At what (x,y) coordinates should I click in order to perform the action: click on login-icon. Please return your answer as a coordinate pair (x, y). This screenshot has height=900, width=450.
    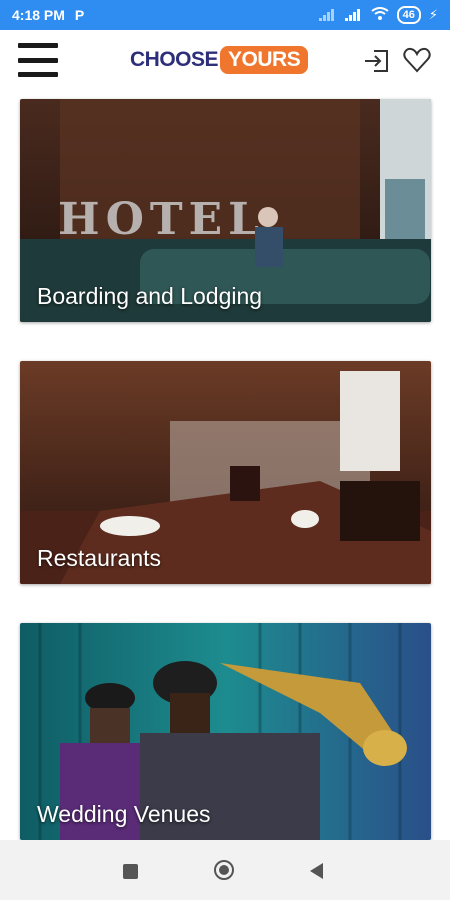
    Looking at the image, I should click on (377, 61).